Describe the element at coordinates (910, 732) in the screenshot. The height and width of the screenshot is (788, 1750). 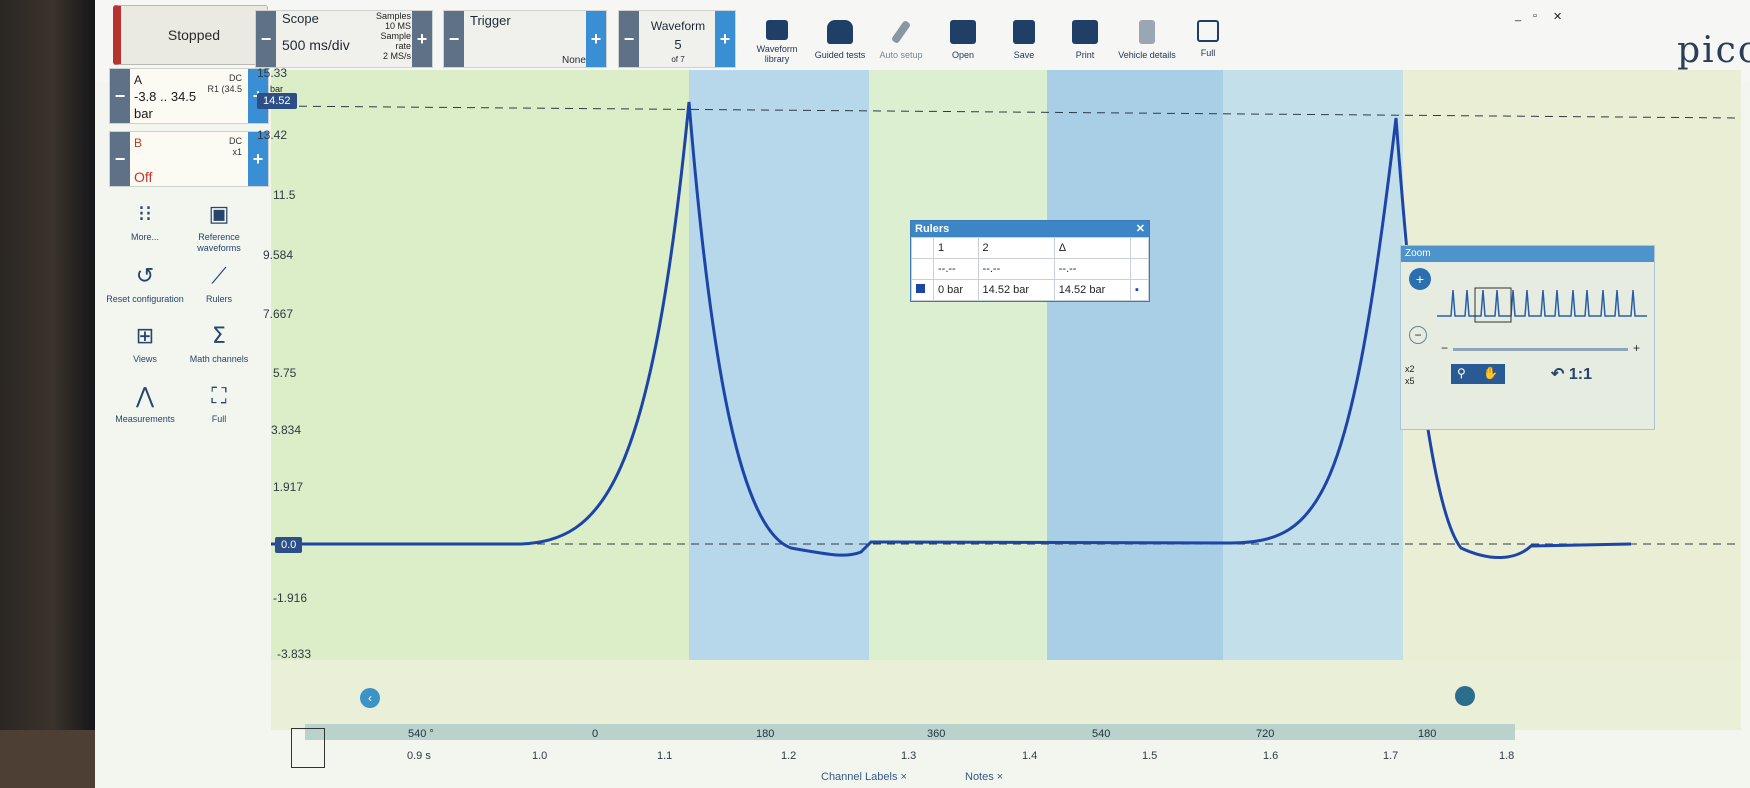
I see `crank-angle-bar` at that location.